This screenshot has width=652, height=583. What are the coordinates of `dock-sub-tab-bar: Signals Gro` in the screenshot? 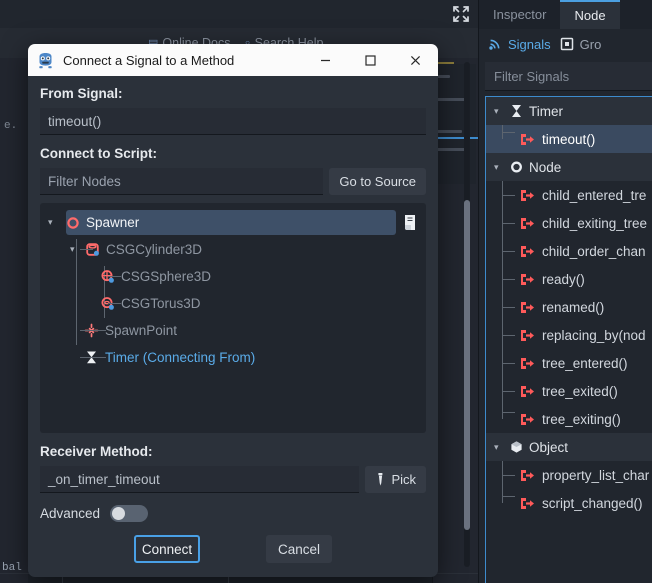 It's located at (565, 44).